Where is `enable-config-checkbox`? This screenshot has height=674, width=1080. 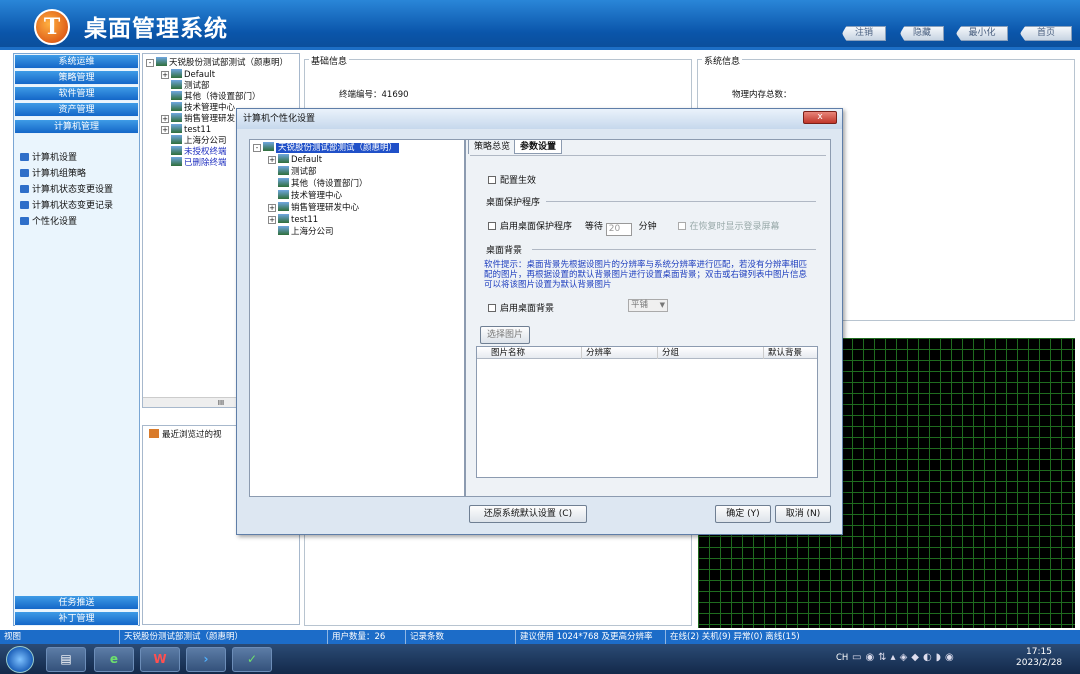 enable-config-checkbox is located at coordinates (492, 180).